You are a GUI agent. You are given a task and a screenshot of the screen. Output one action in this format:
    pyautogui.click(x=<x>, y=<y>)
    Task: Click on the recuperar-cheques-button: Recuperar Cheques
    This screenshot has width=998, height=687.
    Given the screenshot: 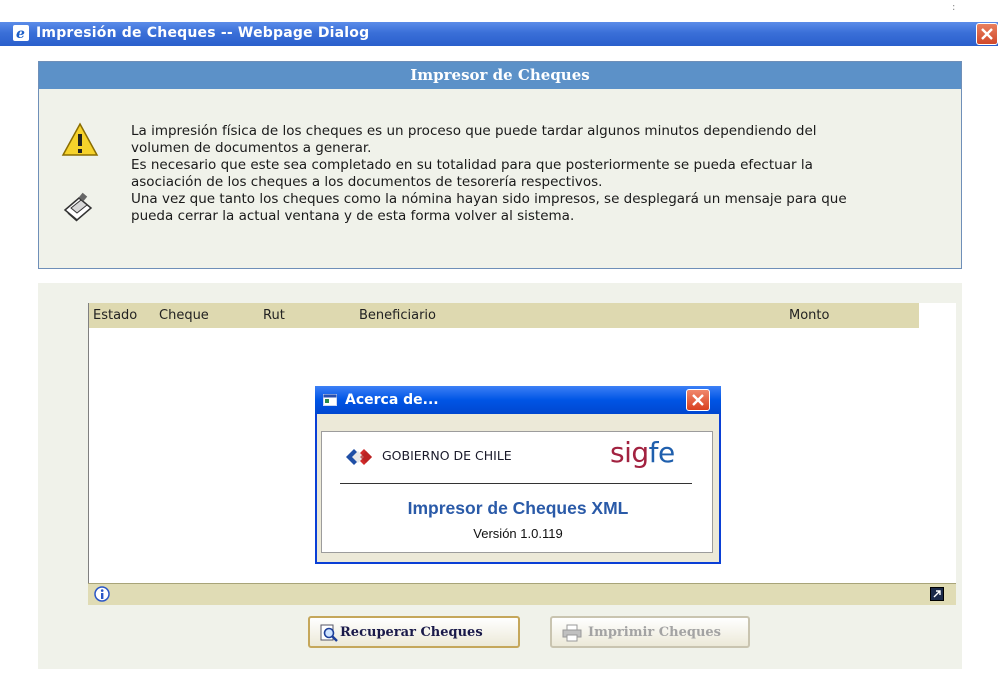 What is the action you would take?
    pyautogui.click(x=414, y=632)
    